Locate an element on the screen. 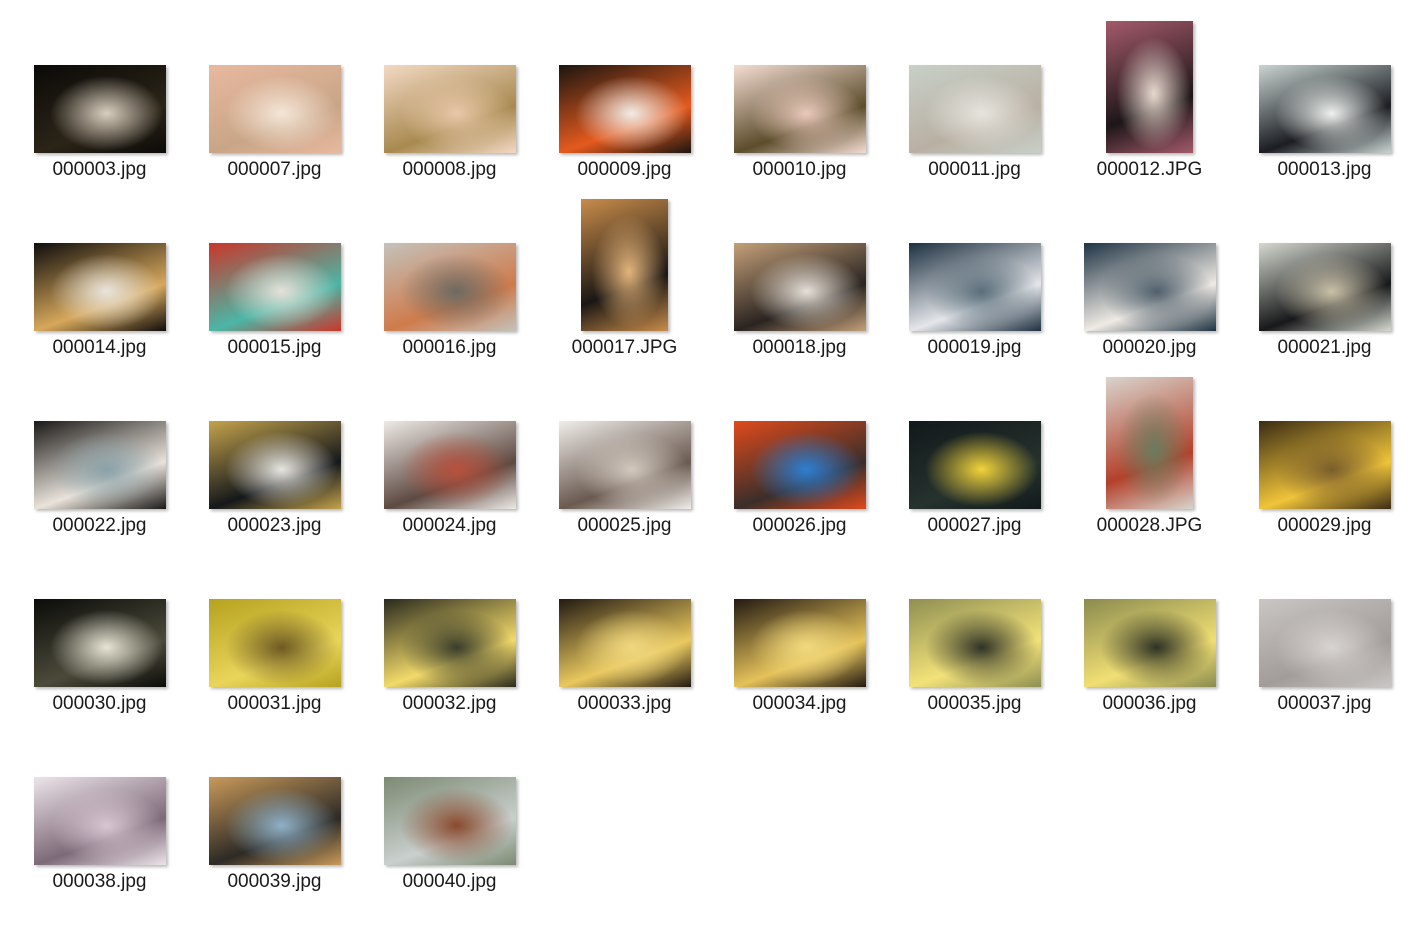 Image resolution: width=1416 pixels, height=939 pixels. file-name-label: 000013.jpg is located at coordinates (1324, 169).